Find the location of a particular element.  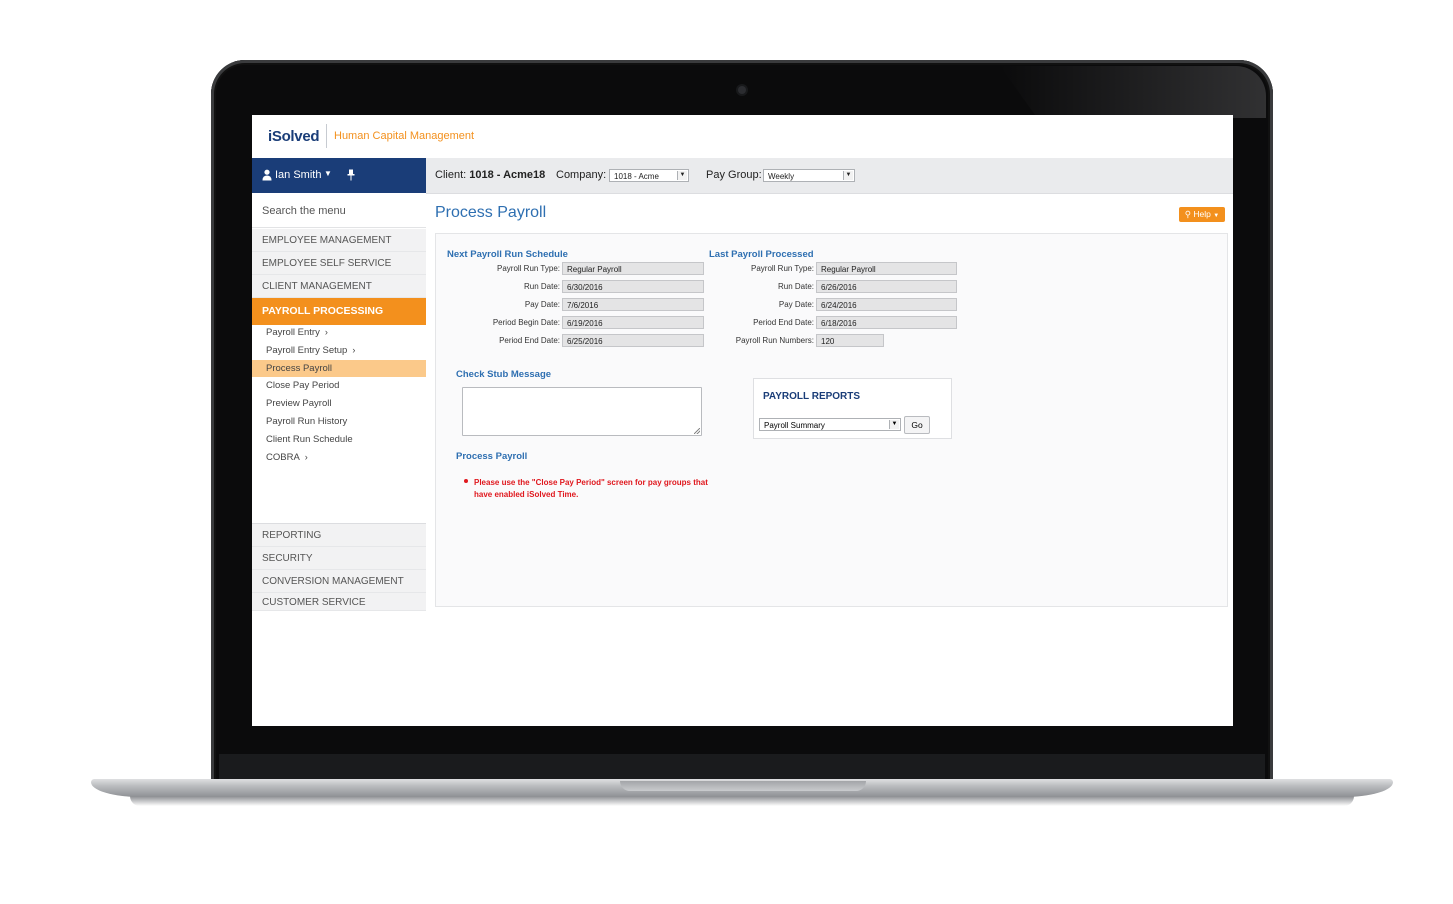

menu-client-management: CLIENT MANAGEMENT is located at coordinates (339, 286).